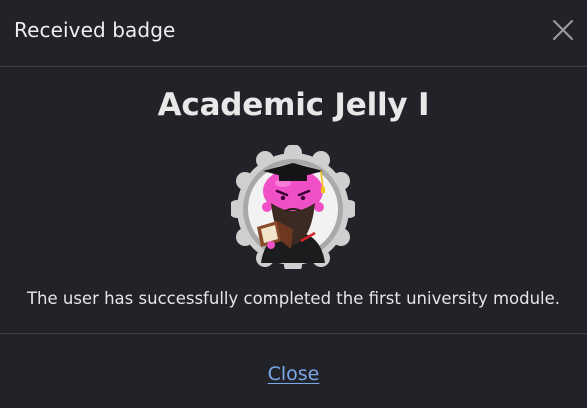 This screenshot has height=408, width=587. What do you see at coordinates (293, 207) in the screenshot?
I see `badge-academic-jelly-image` at bounding box center [293, 207].